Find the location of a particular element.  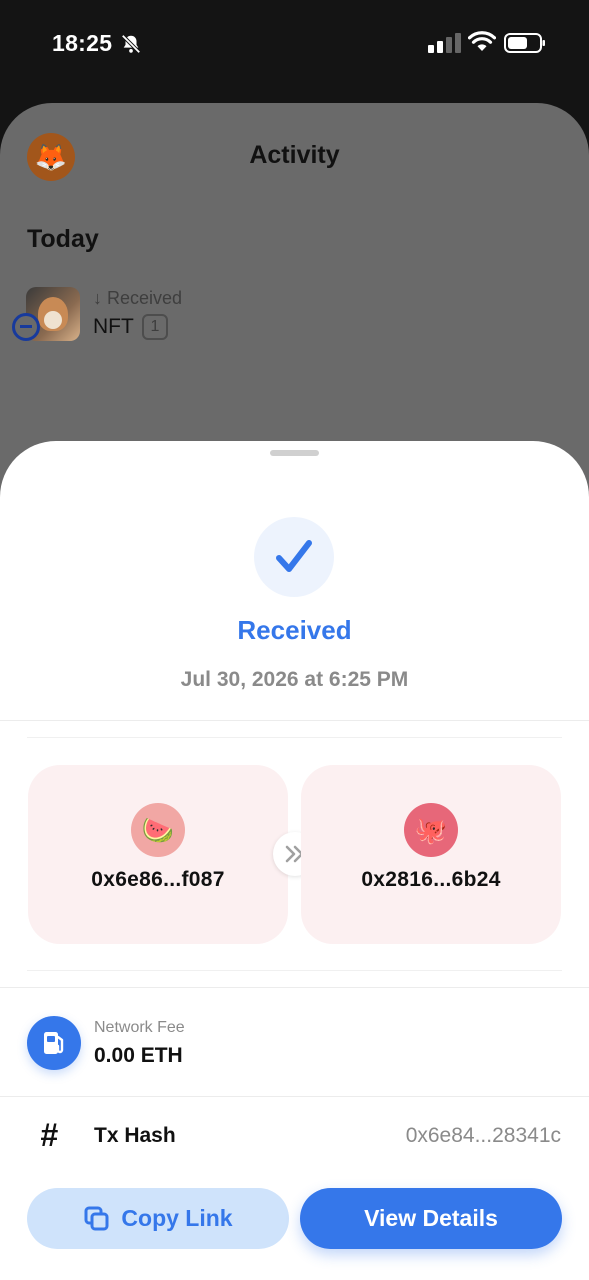

cellular-signal-icon is located at coordinates (444, 43).